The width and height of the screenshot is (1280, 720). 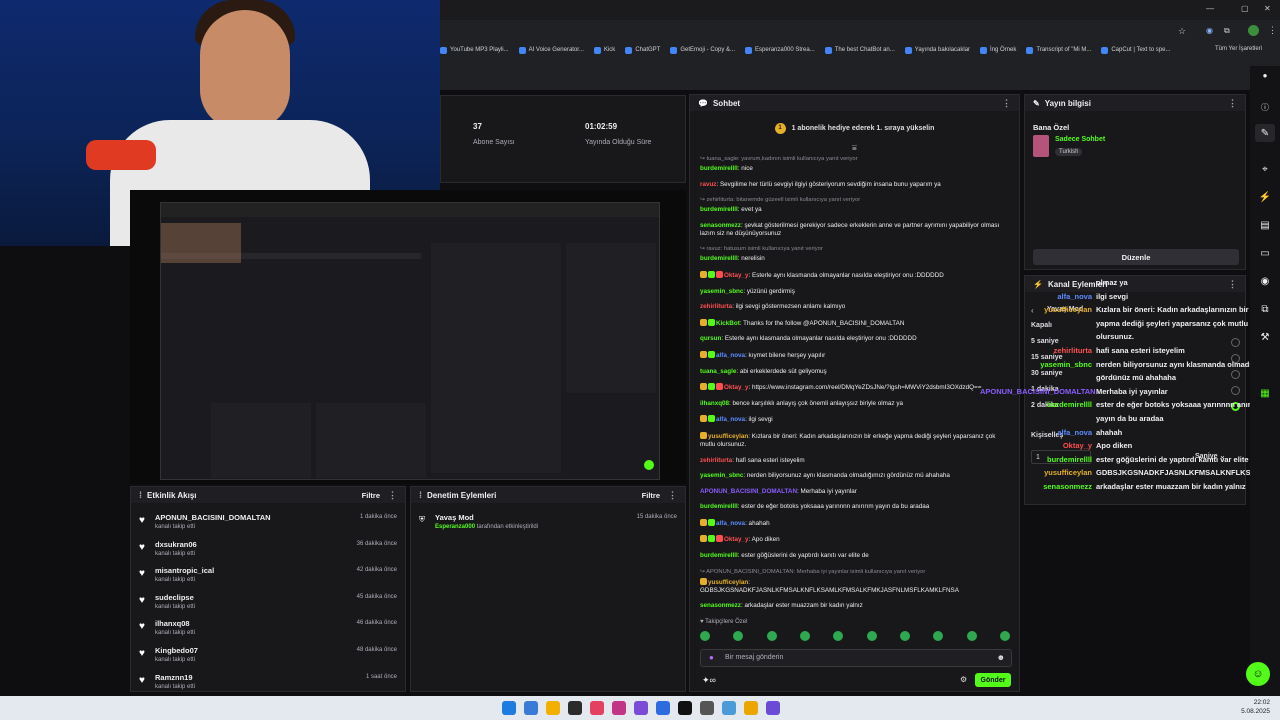 I want to click on edit-button: Düzenle, so click(x=1136, y=257).